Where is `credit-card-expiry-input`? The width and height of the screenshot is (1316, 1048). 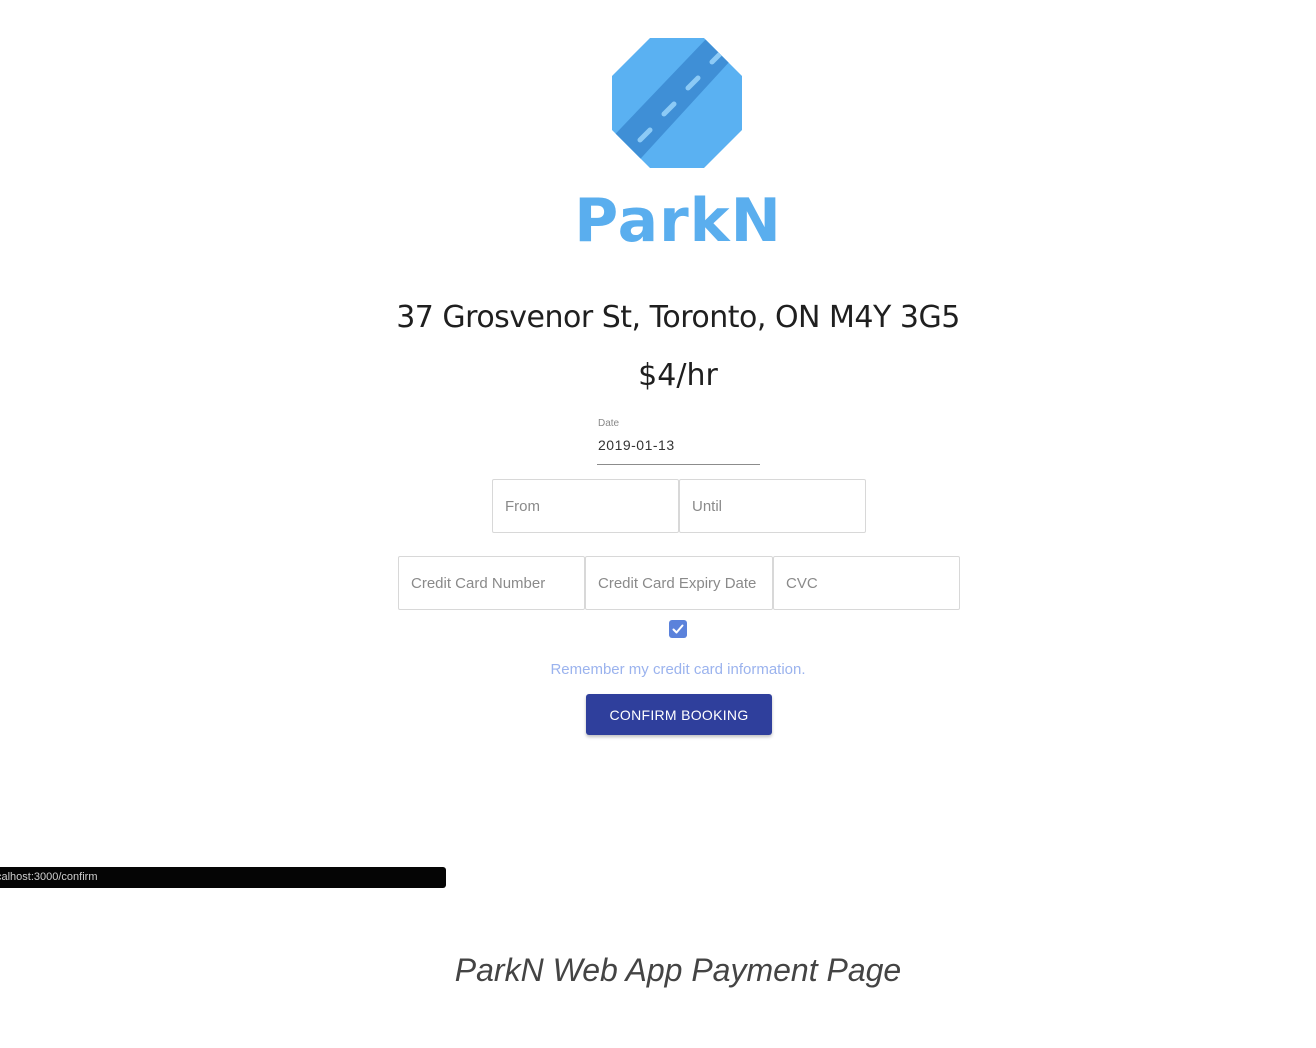 credit-card-expiry-input is located at coordinates (679, 583).